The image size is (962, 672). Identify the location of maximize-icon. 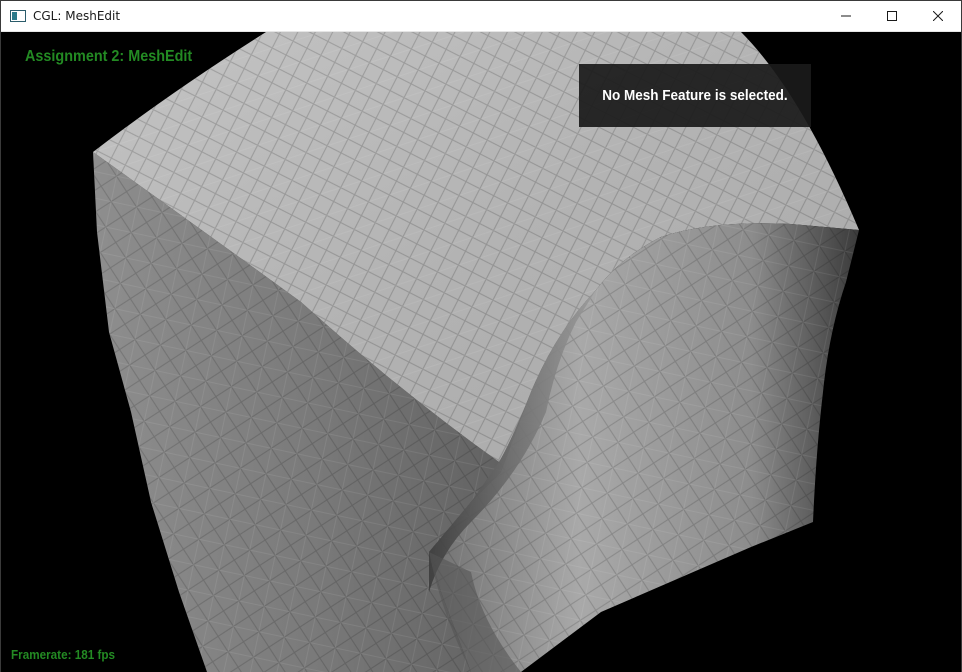
(892, 16).